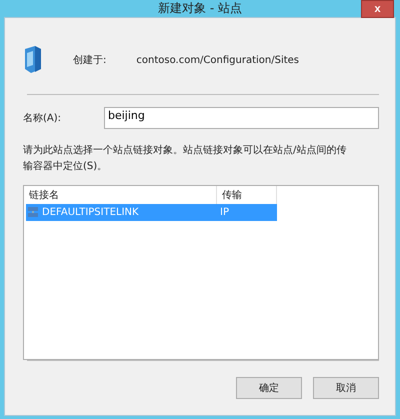 This screenshot has height=419, width=400. What do you see at coordinates (377, 9) in the screenshot?
I see `close-button: x` at bounding box center [377, 9].